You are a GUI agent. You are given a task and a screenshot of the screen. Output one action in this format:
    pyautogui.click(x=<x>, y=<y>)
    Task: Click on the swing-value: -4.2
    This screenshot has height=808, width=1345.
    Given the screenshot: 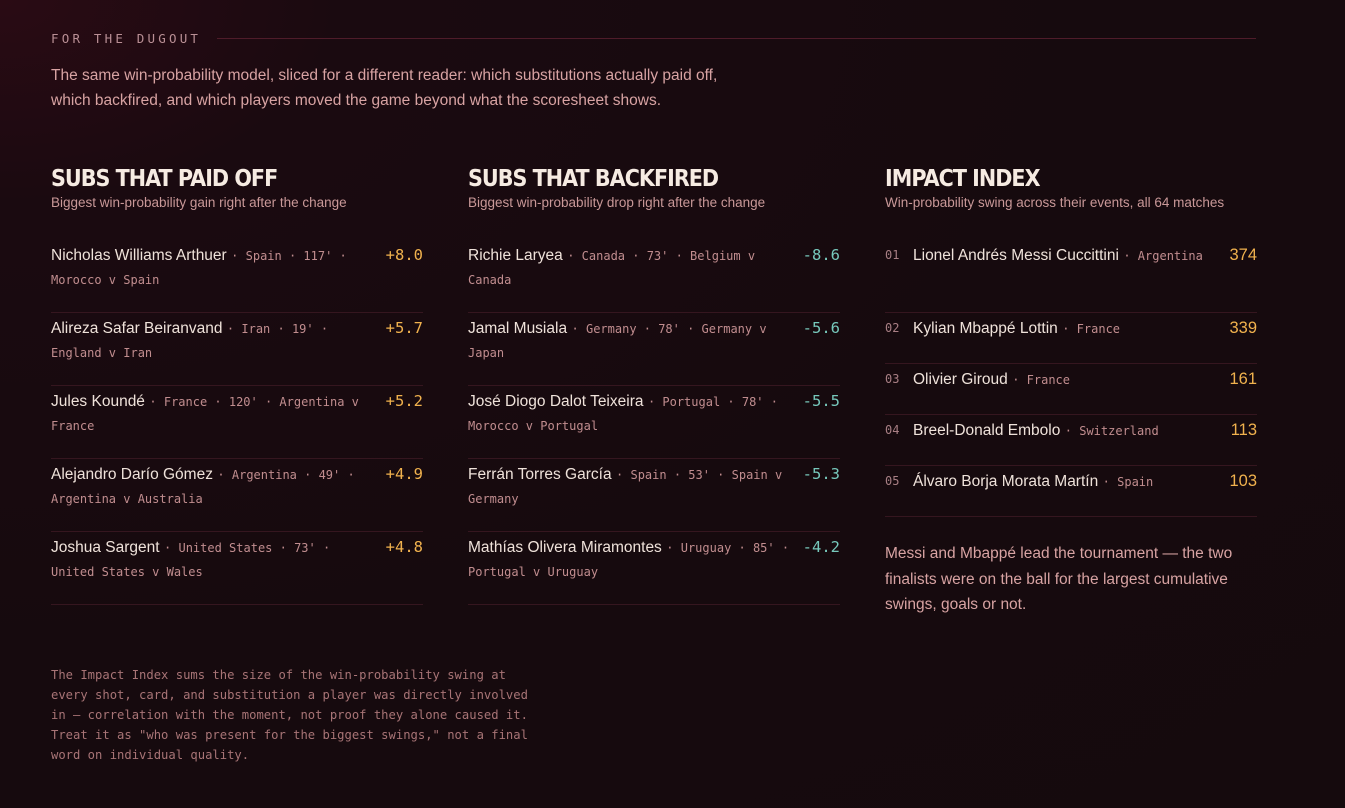 What is the action you would take?
    pyautogui.click(x=821, y=547)
    